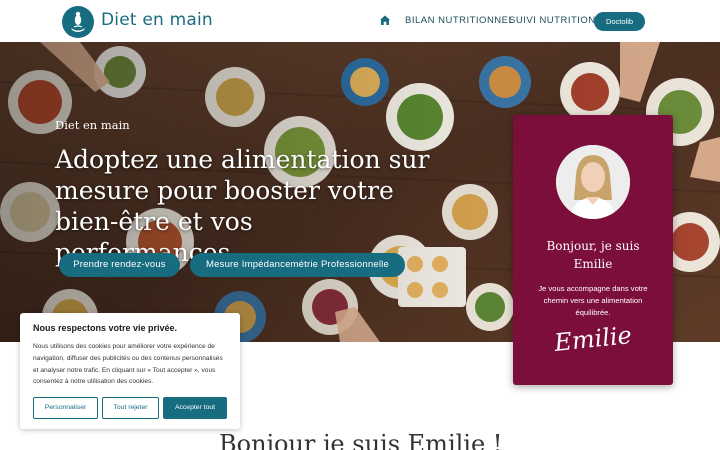 This screenshot has width=720, height=450. What do you see at coordinates (593, 255) in the screenshot?
I see `card-greeting: Bonjour, je suis Emilie` at bounding box center [593, 255].